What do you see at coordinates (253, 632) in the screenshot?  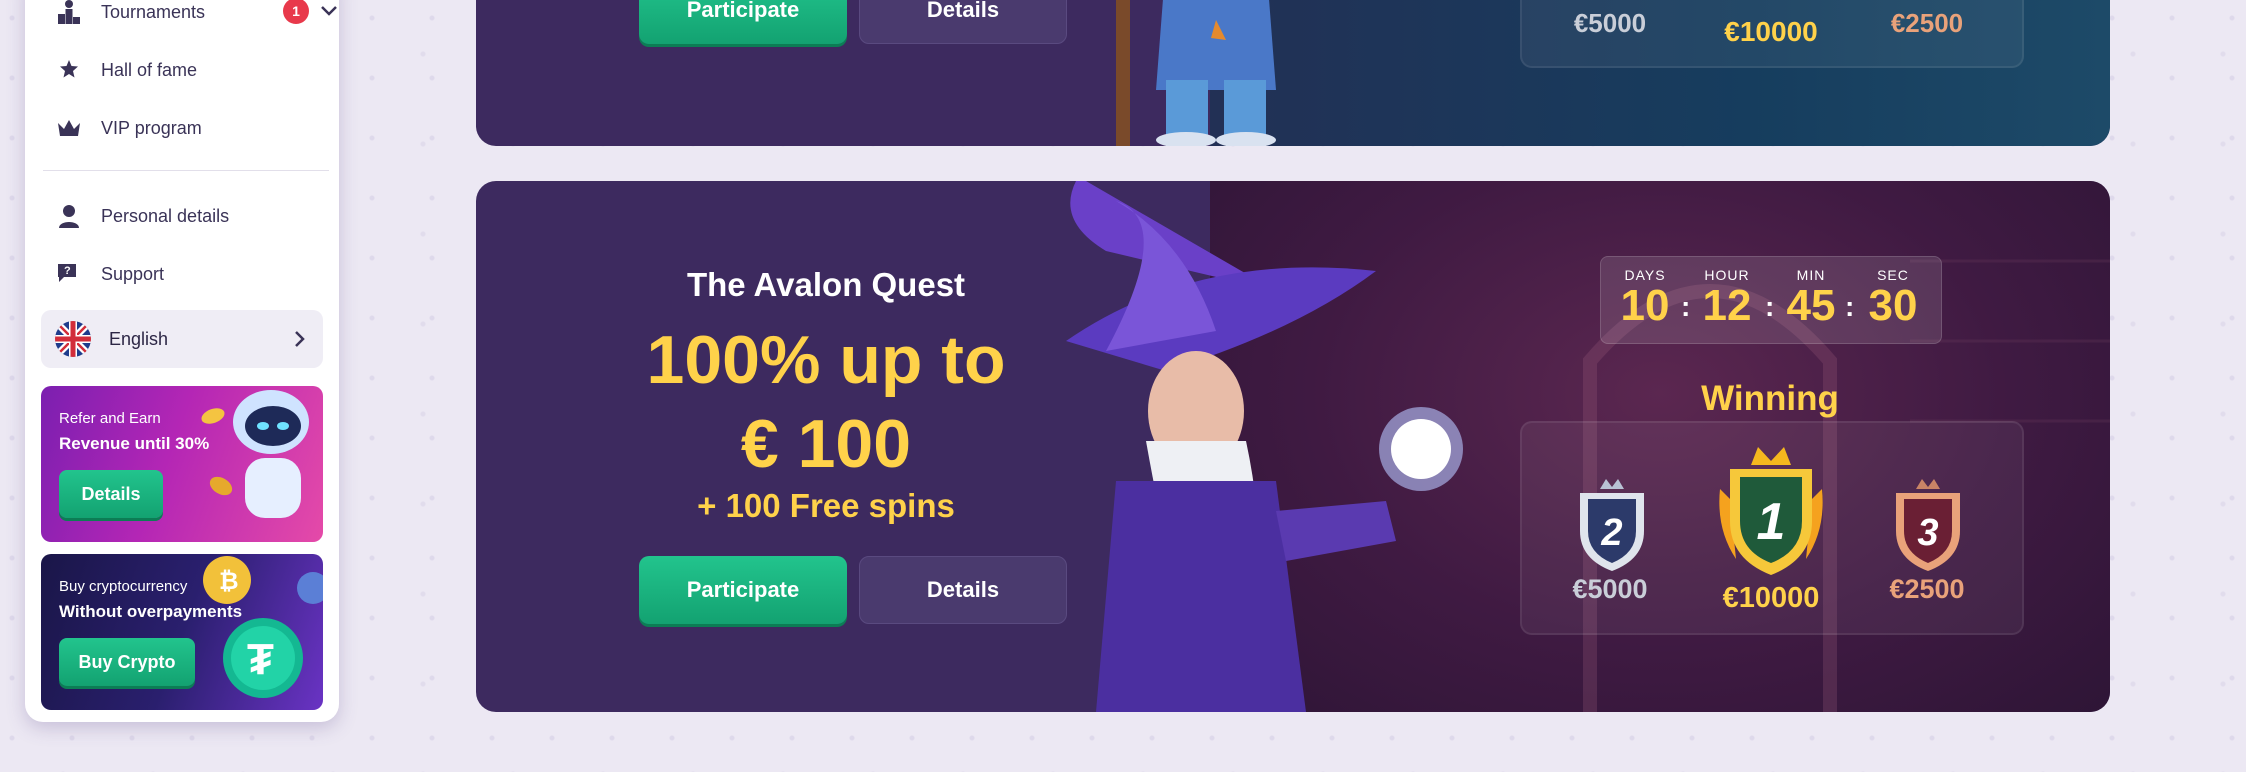 I see `crypto-coins-image: ₿ ₮` at bounding box center [253, 632].